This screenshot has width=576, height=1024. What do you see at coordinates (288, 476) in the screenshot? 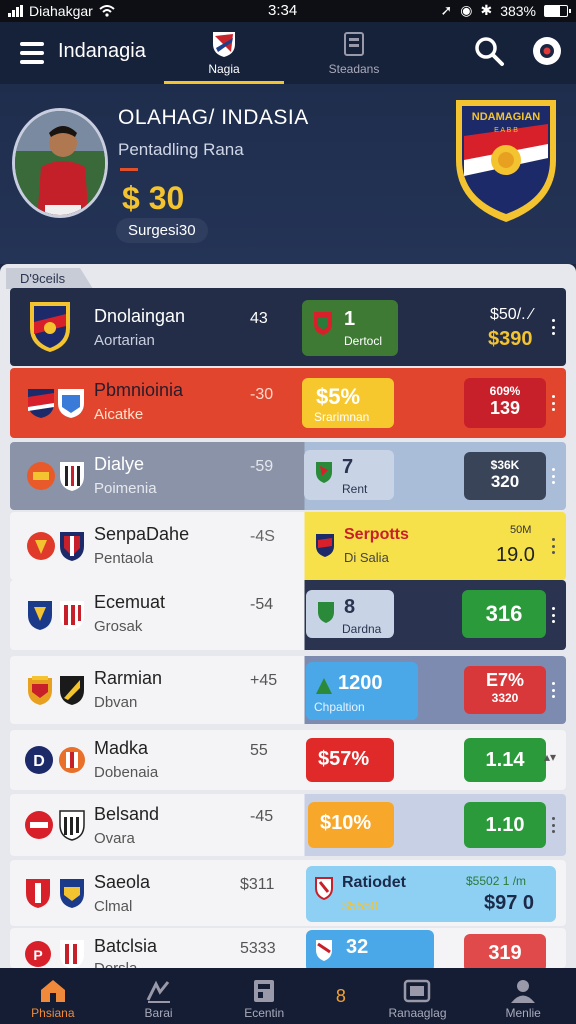
I see `match-row: Dialye Poimenia -59 7 Rent $36K 320` at bounding box center [288, 476].